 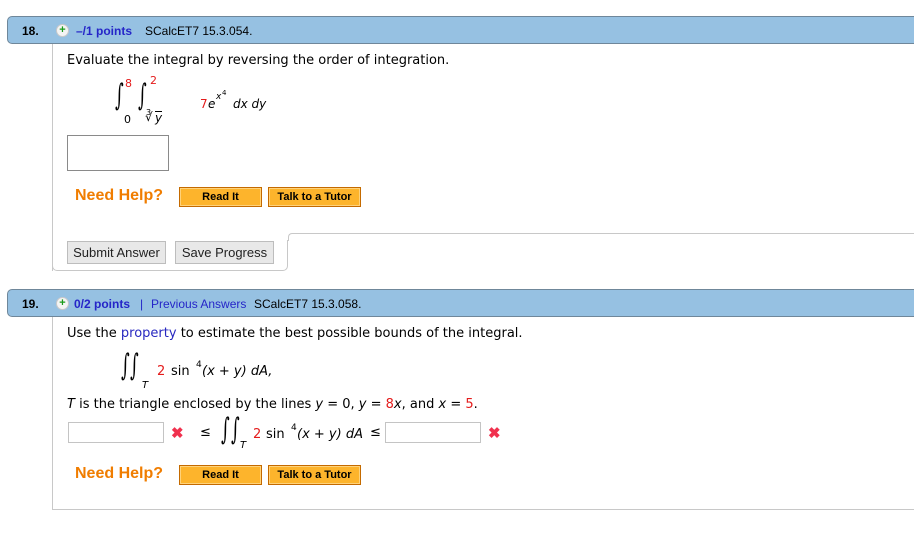 I want to click on outer-upper-limit: 8, so click(x=128, y=83).